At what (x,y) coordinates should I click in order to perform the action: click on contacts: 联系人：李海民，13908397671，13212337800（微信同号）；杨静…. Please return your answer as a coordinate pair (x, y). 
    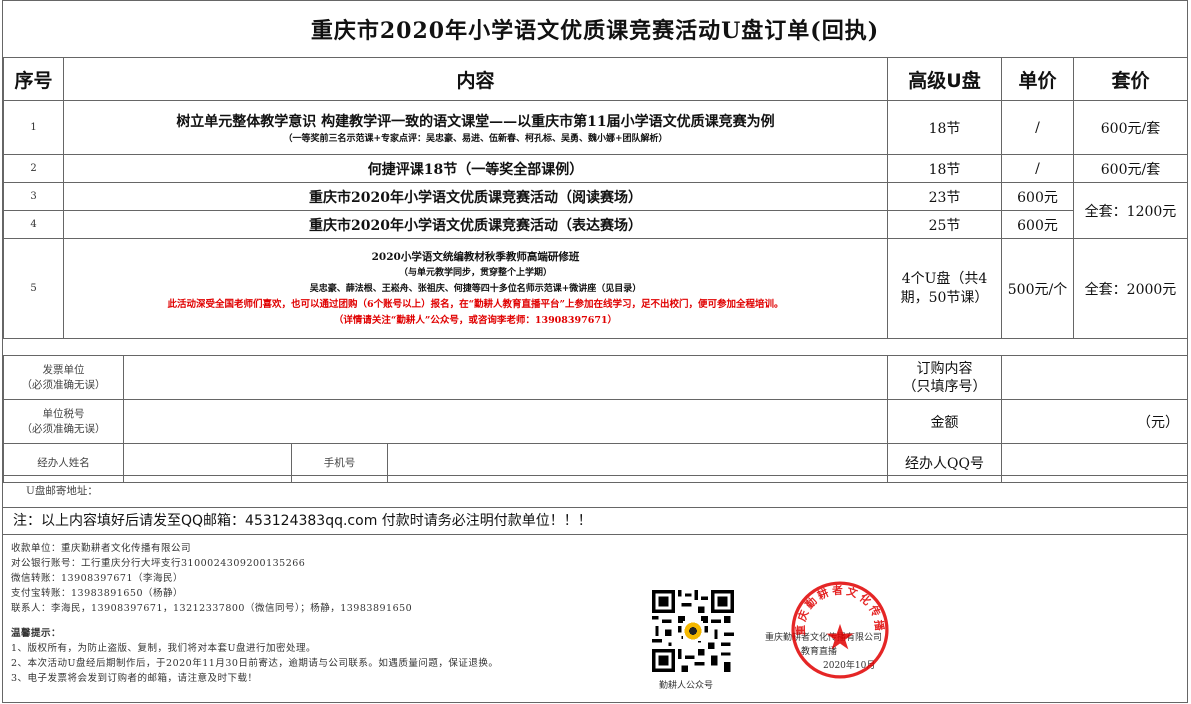
    Looking at the image, I should click on (212, 608).